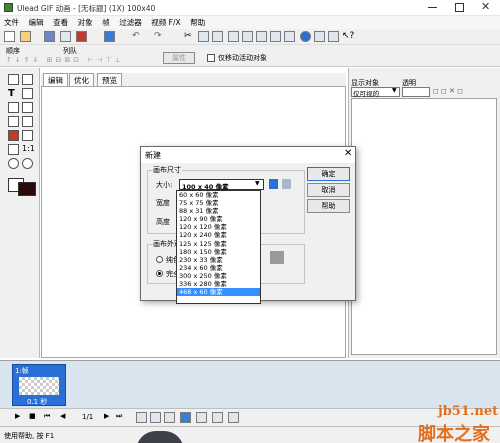 The height and width of the screenshot is (443, 500). What do you see at coordinates (218, 284) in the screenshot?
I see `size-option: 336 x 280 像素` at bounding box center [218, 284].